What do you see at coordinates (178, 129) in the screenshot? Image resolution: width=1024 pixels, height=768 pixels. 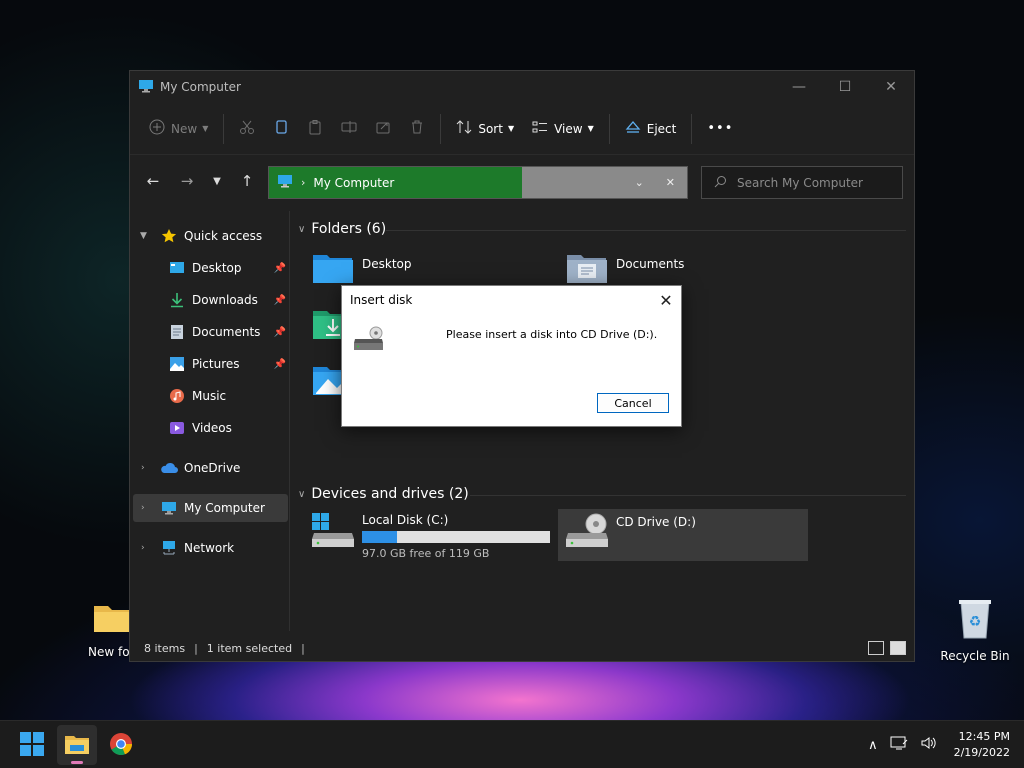 I see `new-button: New ▼` at bounding box center [178, 129].